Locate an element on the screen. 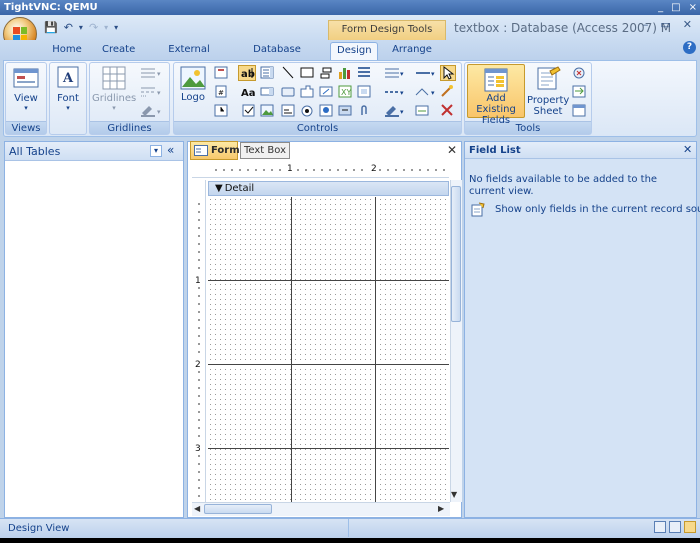 This screenshot has height=543, width=700. control-wizards-icon is located at coordinates (448, 92).